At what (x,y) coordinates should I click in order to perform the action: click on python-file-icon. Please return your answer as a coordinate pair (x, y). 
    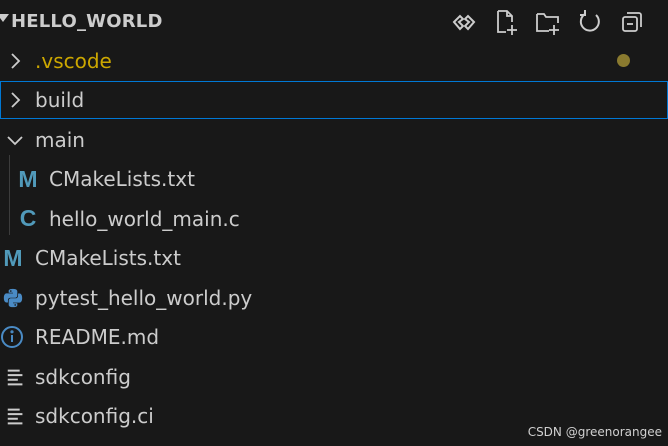
    Looking at the image, I should click on (13, 298).